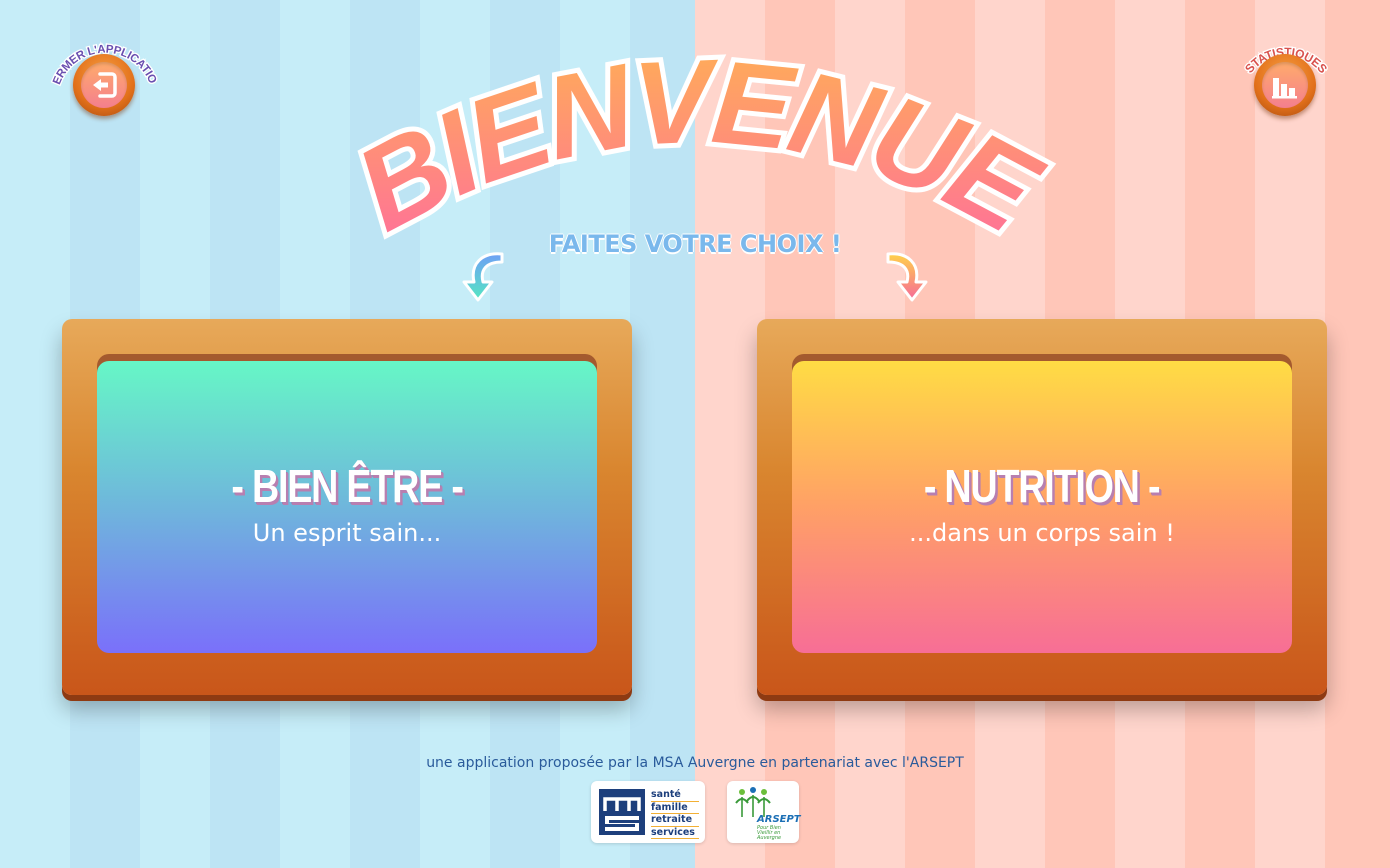  I want to click on choose-subtitle: FAITES VOTRE CHOIX !, so click(695, 244).